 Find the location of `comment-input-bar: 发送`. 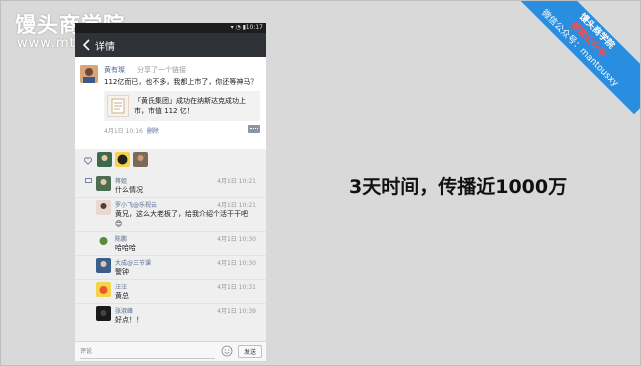

comment-input-bar: 发送 is located at coordinates (170, 351).